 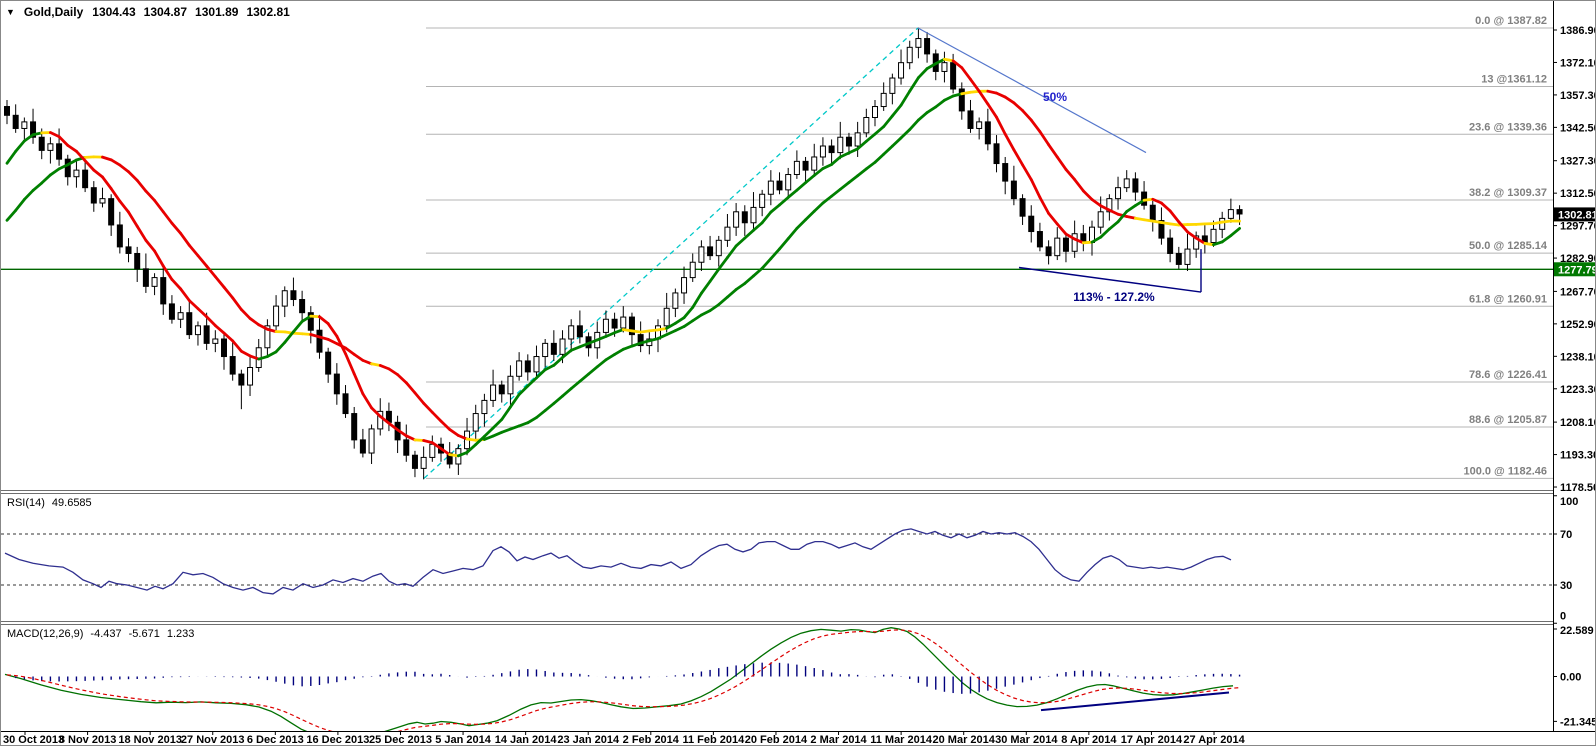 I want to click on date-tick-label: 25 Dec 2013, so click(x=400, y=739).